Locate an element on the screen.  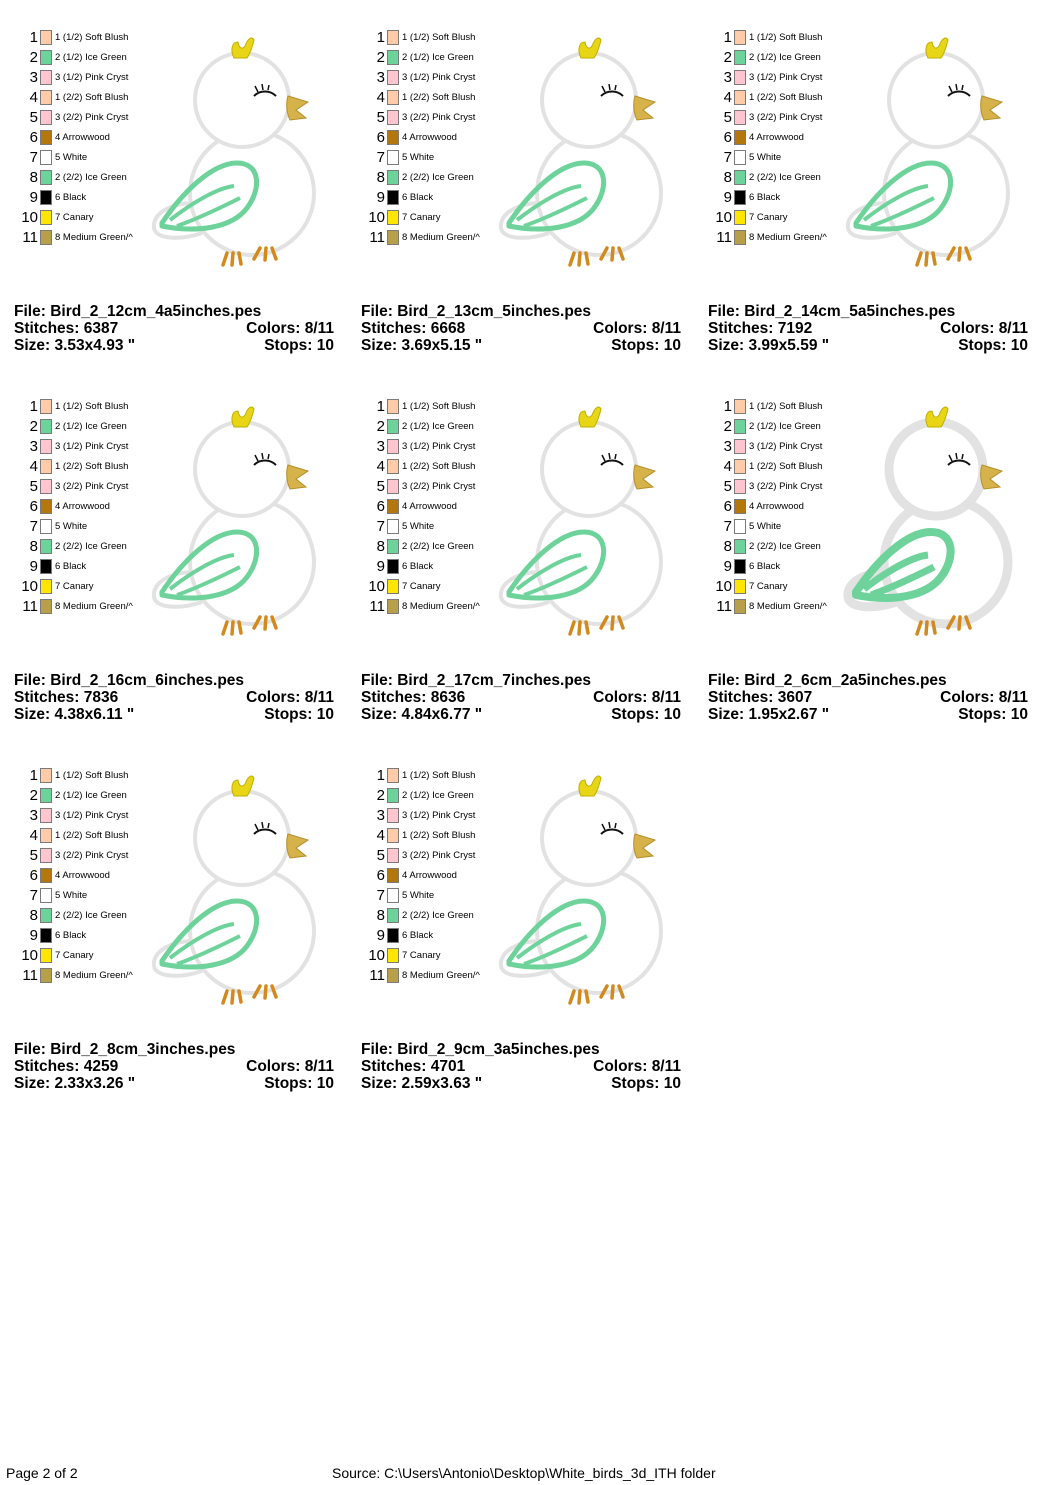
legend-item: 33 (1/2) Pink Cryst is located at coordinates (82, 78).